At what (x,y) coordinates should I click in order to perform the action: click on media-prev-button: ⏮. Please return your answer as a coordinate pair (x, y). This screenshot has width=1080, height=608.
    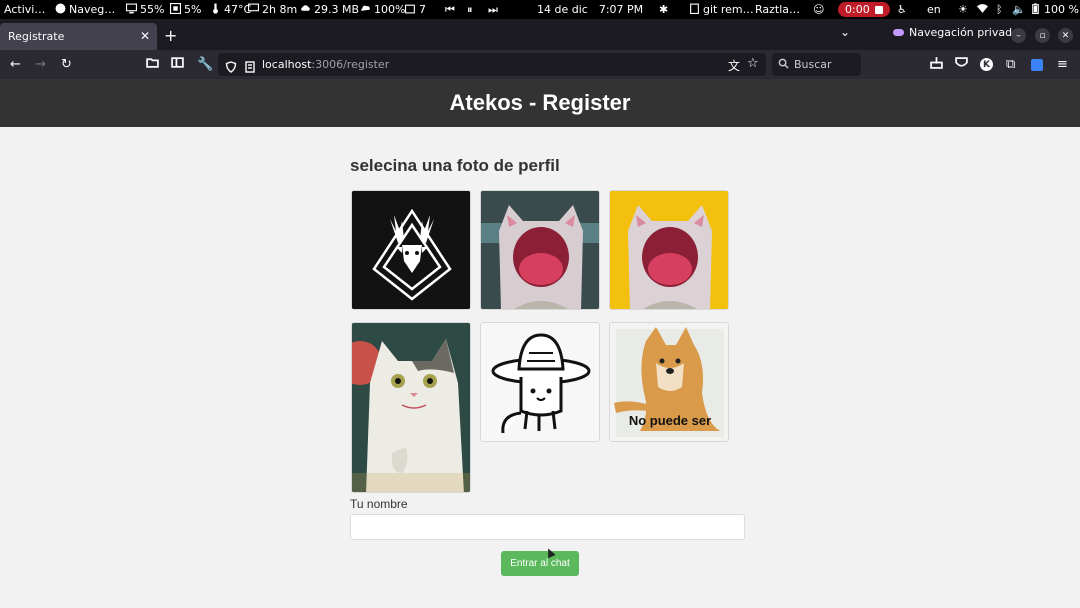
    Looking at the image, I should click on (450, 9).